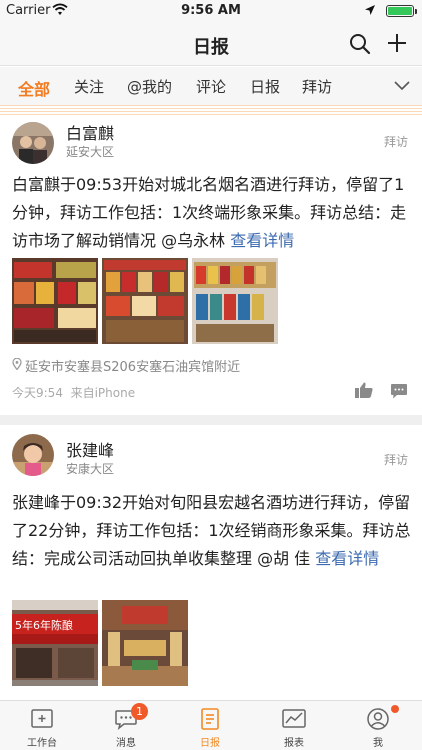 The image size is (422, 750). I want to click on tab-statistics: 报表, so click(294, 725).